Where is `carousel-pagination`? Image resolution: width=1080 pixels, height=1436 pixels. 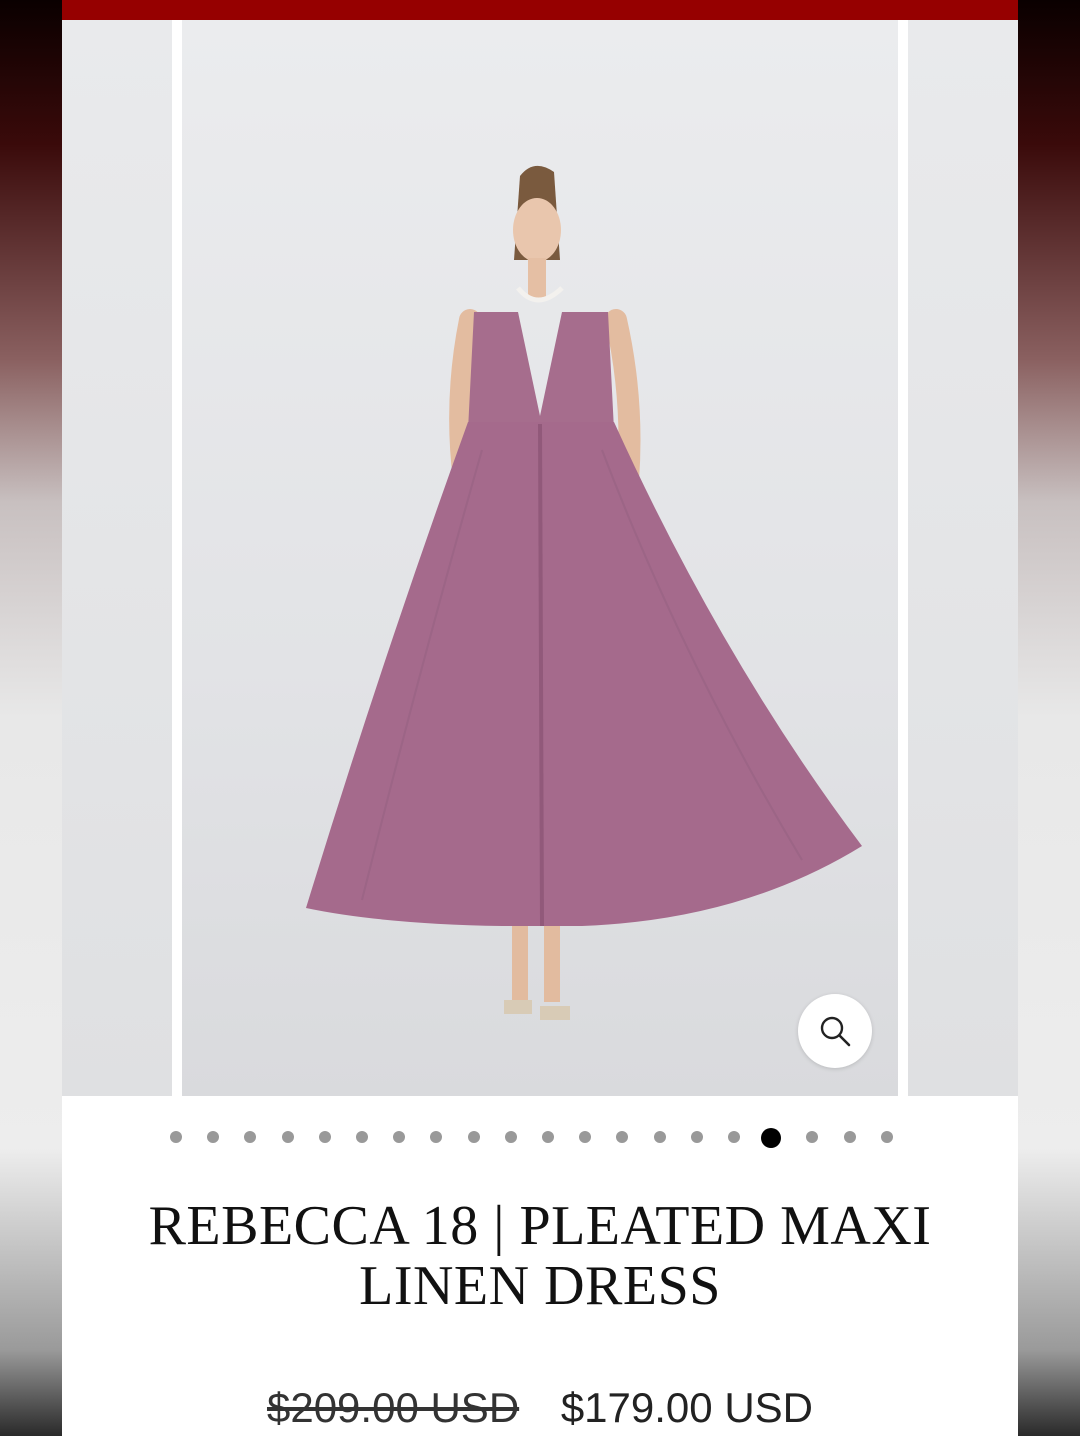
carousel-pagination is located at coordinates (540, 1137).